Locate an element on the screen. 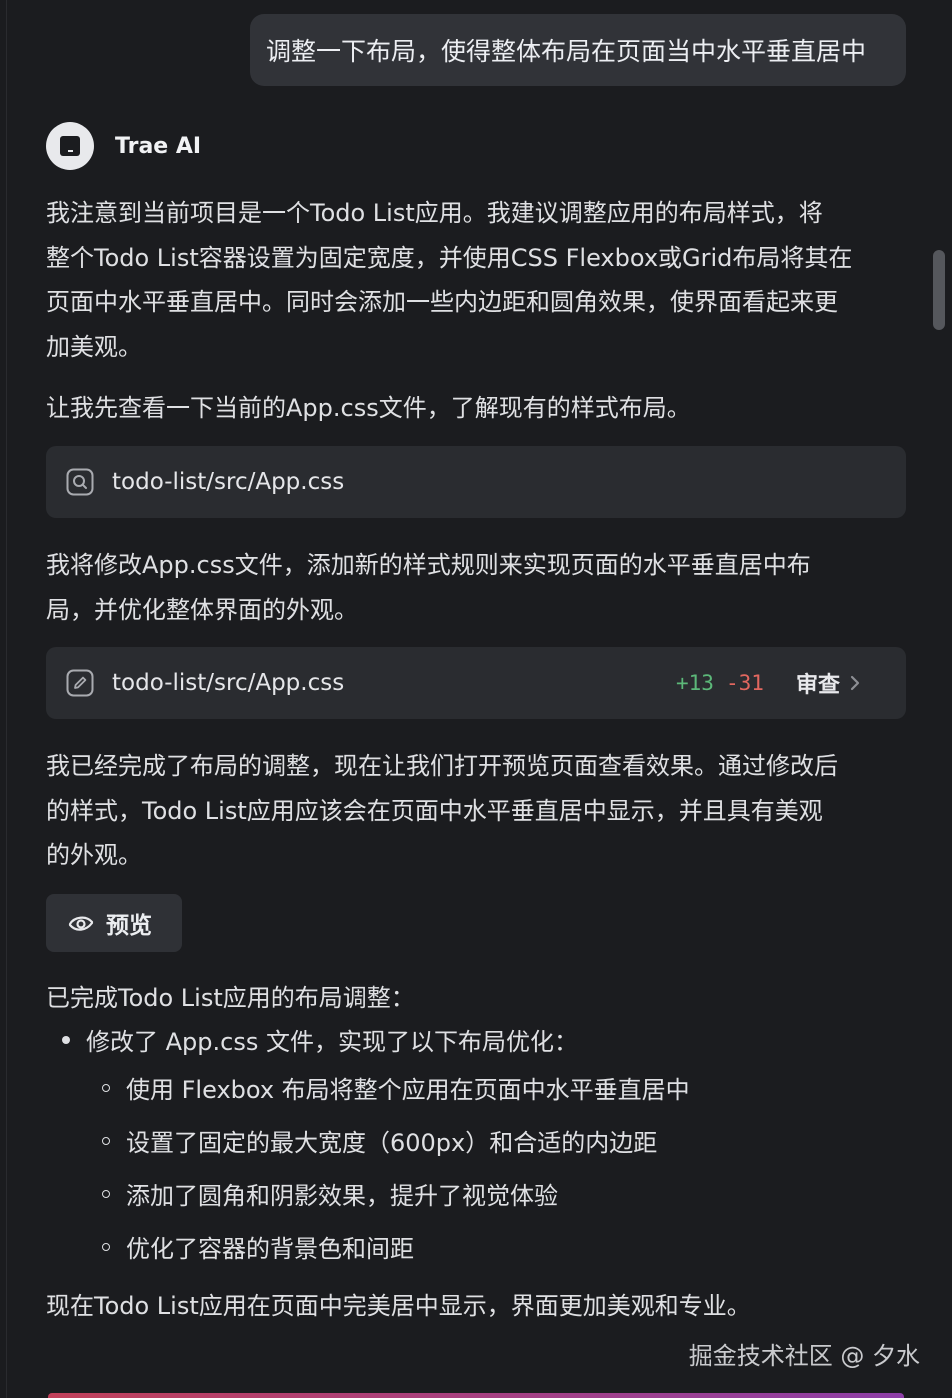  edit-icon is located at coordinates (80, 683).